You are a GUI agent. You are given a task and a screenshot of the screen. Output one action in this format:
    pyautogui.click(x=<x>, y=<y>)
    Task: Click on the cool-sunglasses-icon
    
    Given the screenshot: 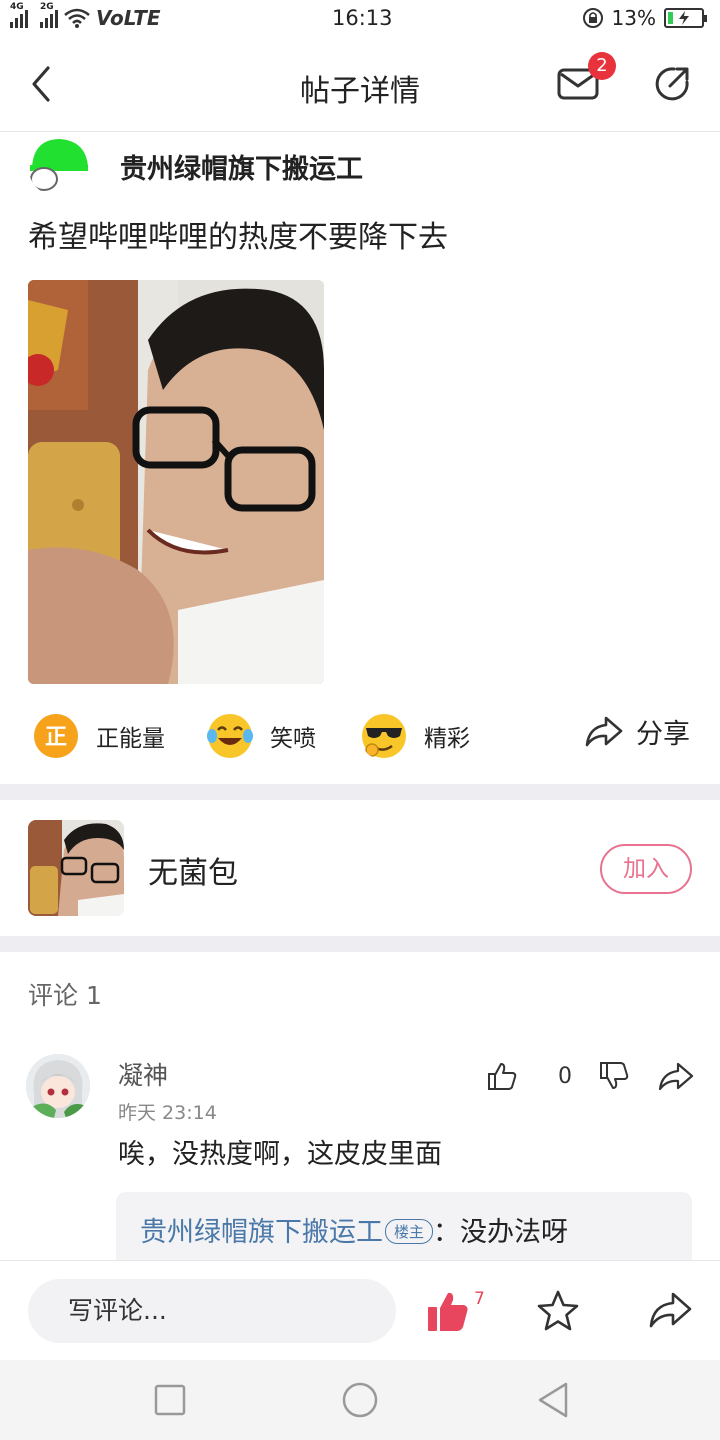 What is the action you would take?
    pyautogui.click(x=384, y=736)
    